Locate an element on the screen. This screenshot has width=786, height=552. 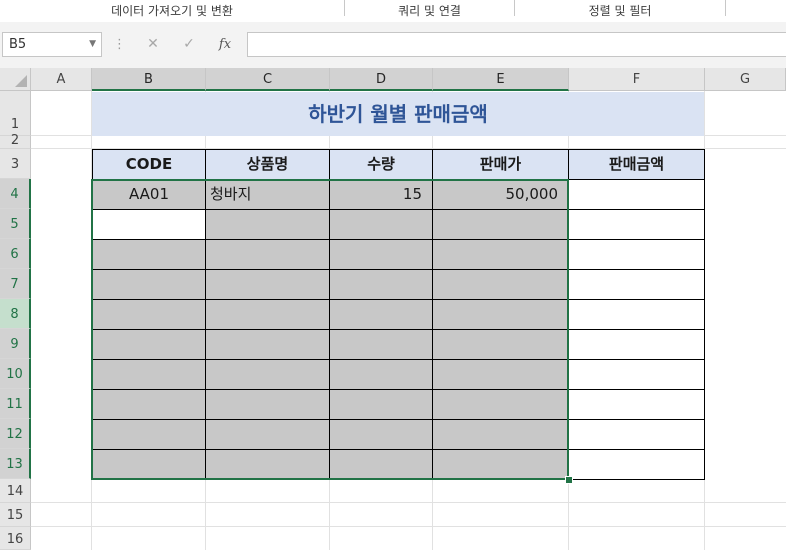
row-header-3: 3 is located at coordinates (15, 164).